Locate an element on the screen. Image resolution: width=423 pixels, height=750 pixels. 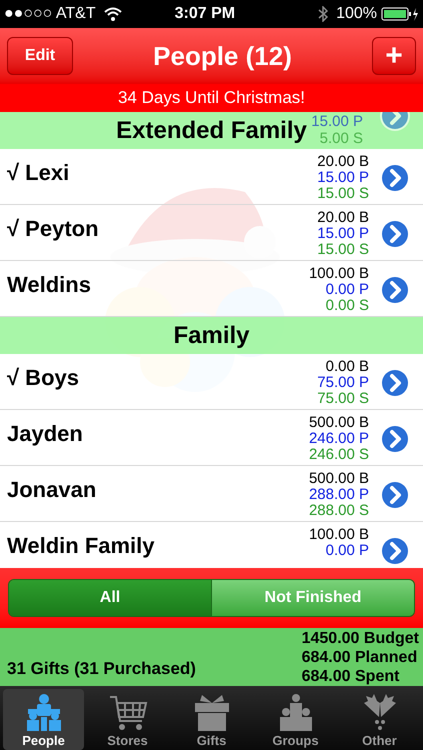
person-name: Weldin Family is located at coordinates (81, 546).